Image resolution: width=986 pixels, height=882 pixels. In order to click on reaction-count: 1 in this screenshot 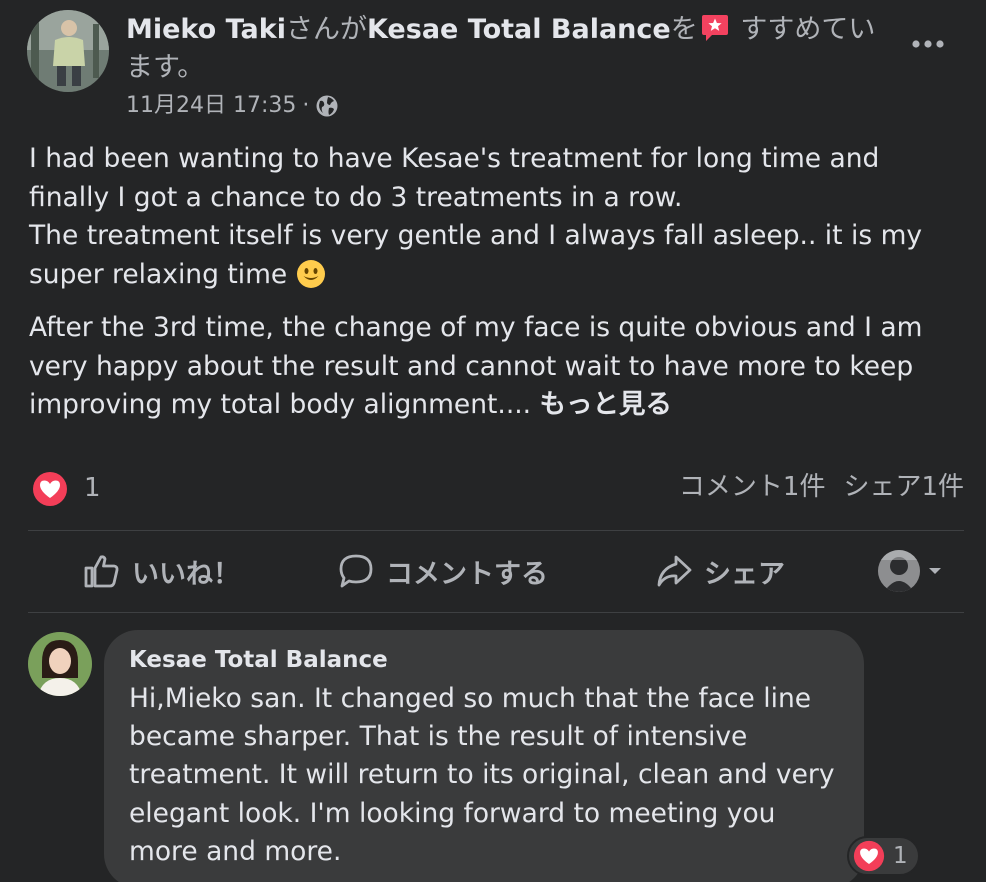, I will do `click(92, 488)`.